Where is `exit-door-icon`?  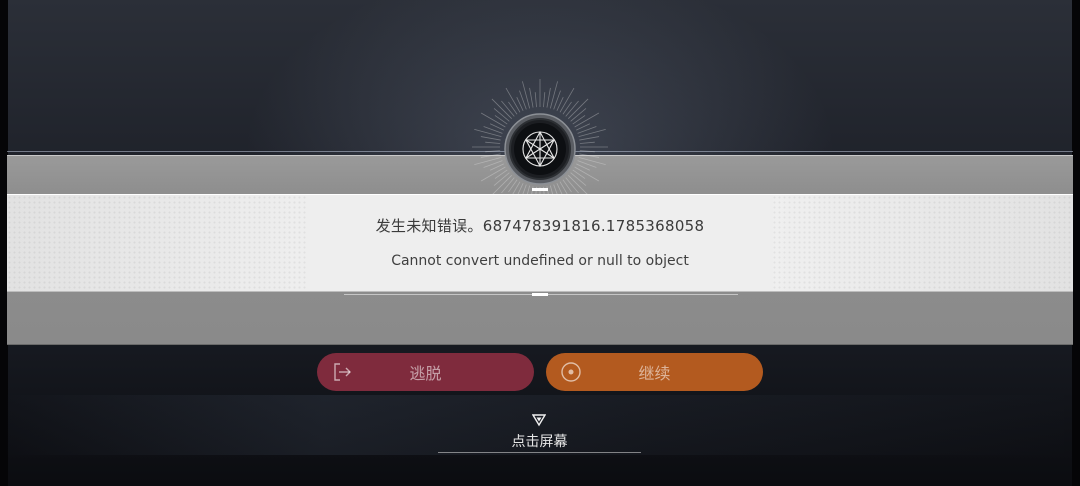
exit-door-icon is located at coordinates (342, 372).